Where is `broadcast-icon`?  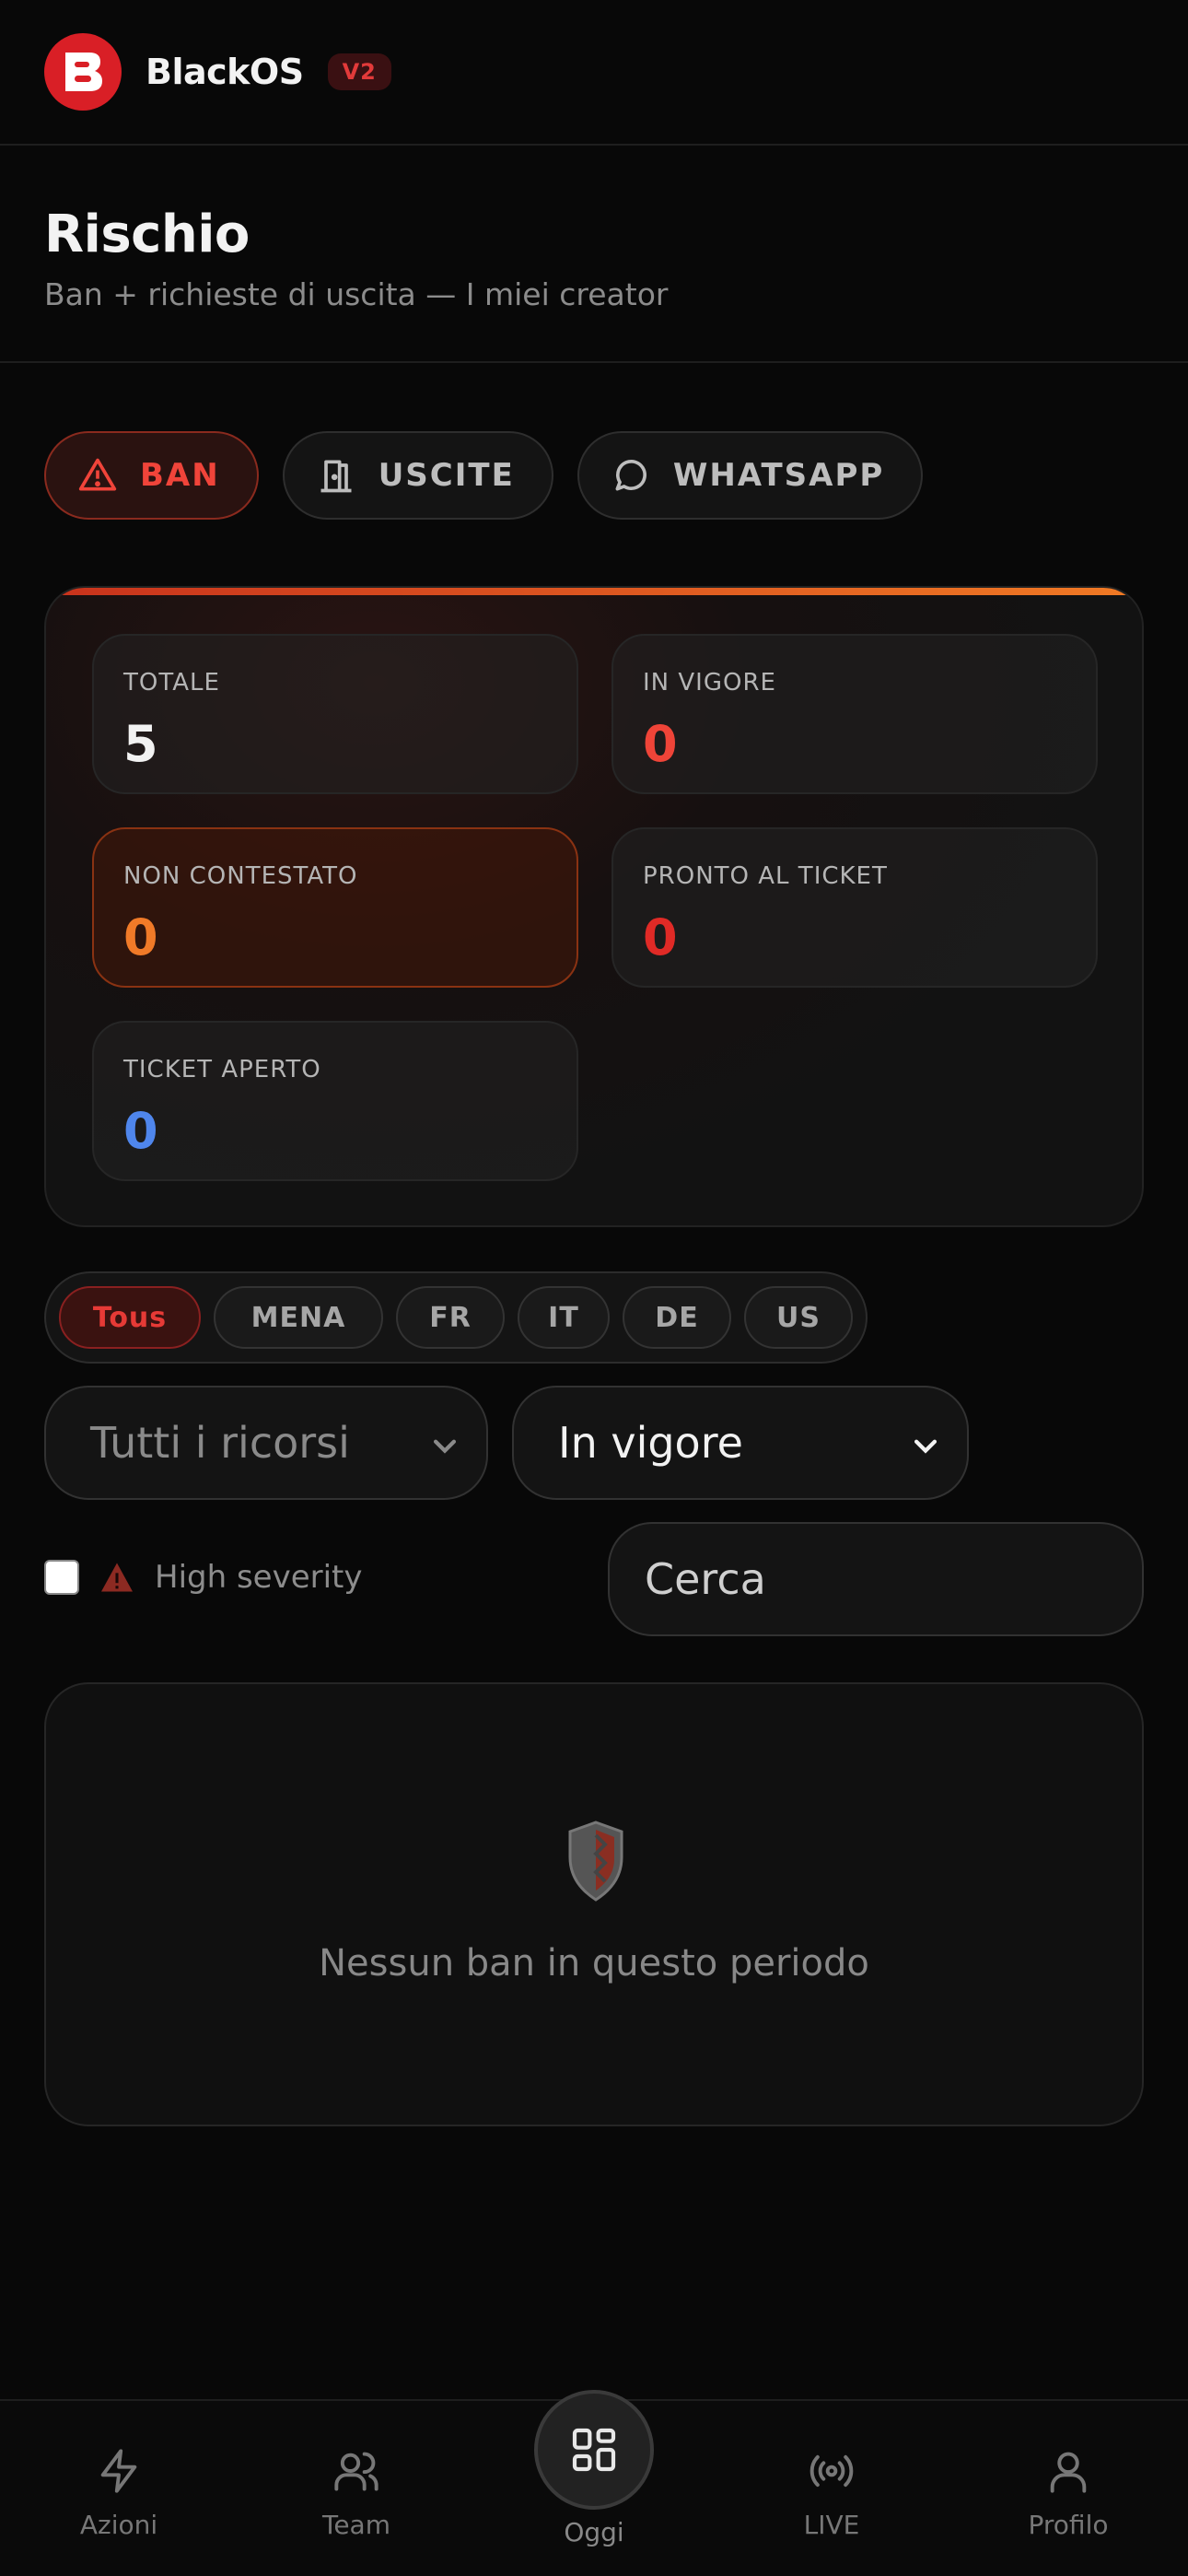
broadcast-icon is located at coordinates (831, 2471).